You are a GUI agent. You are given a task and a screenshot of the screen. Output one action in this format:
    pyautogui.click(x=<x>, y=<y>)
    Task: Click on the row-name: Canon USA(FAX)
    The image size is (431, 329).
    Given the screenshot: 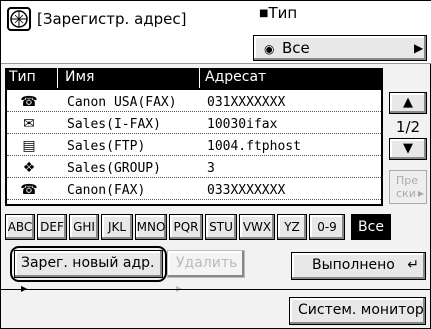 What is the action you would take?
    pyautogui.click(x=122, y=102)
    